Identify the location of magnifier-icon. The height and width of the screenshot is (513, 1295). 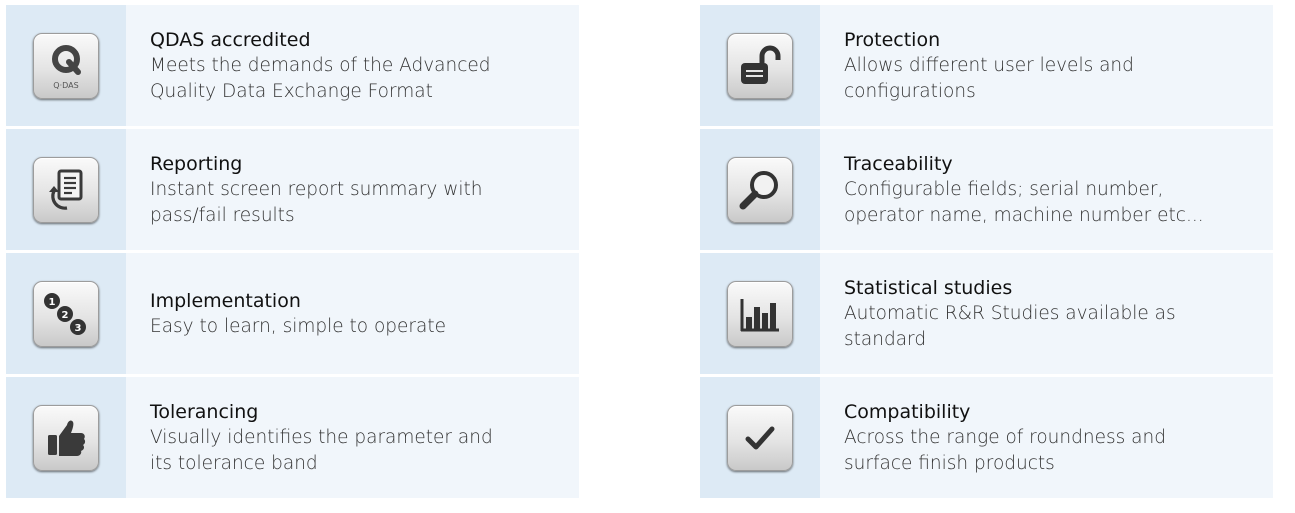
(760, 189).